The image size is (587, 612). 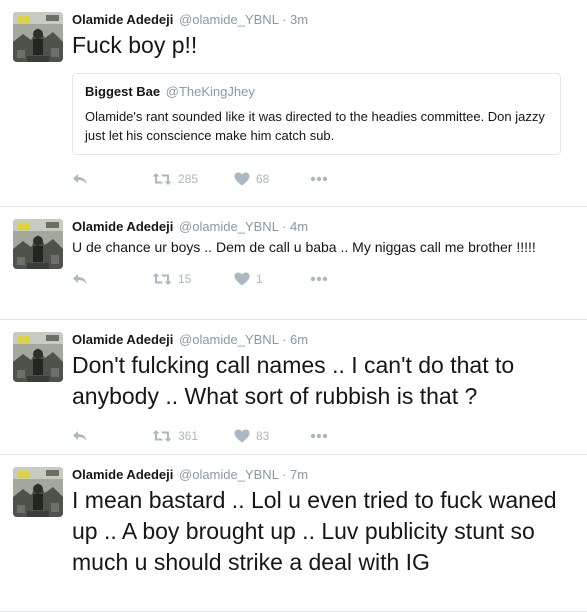 I want to click on like-button: 83, so click(x=272, y=436).